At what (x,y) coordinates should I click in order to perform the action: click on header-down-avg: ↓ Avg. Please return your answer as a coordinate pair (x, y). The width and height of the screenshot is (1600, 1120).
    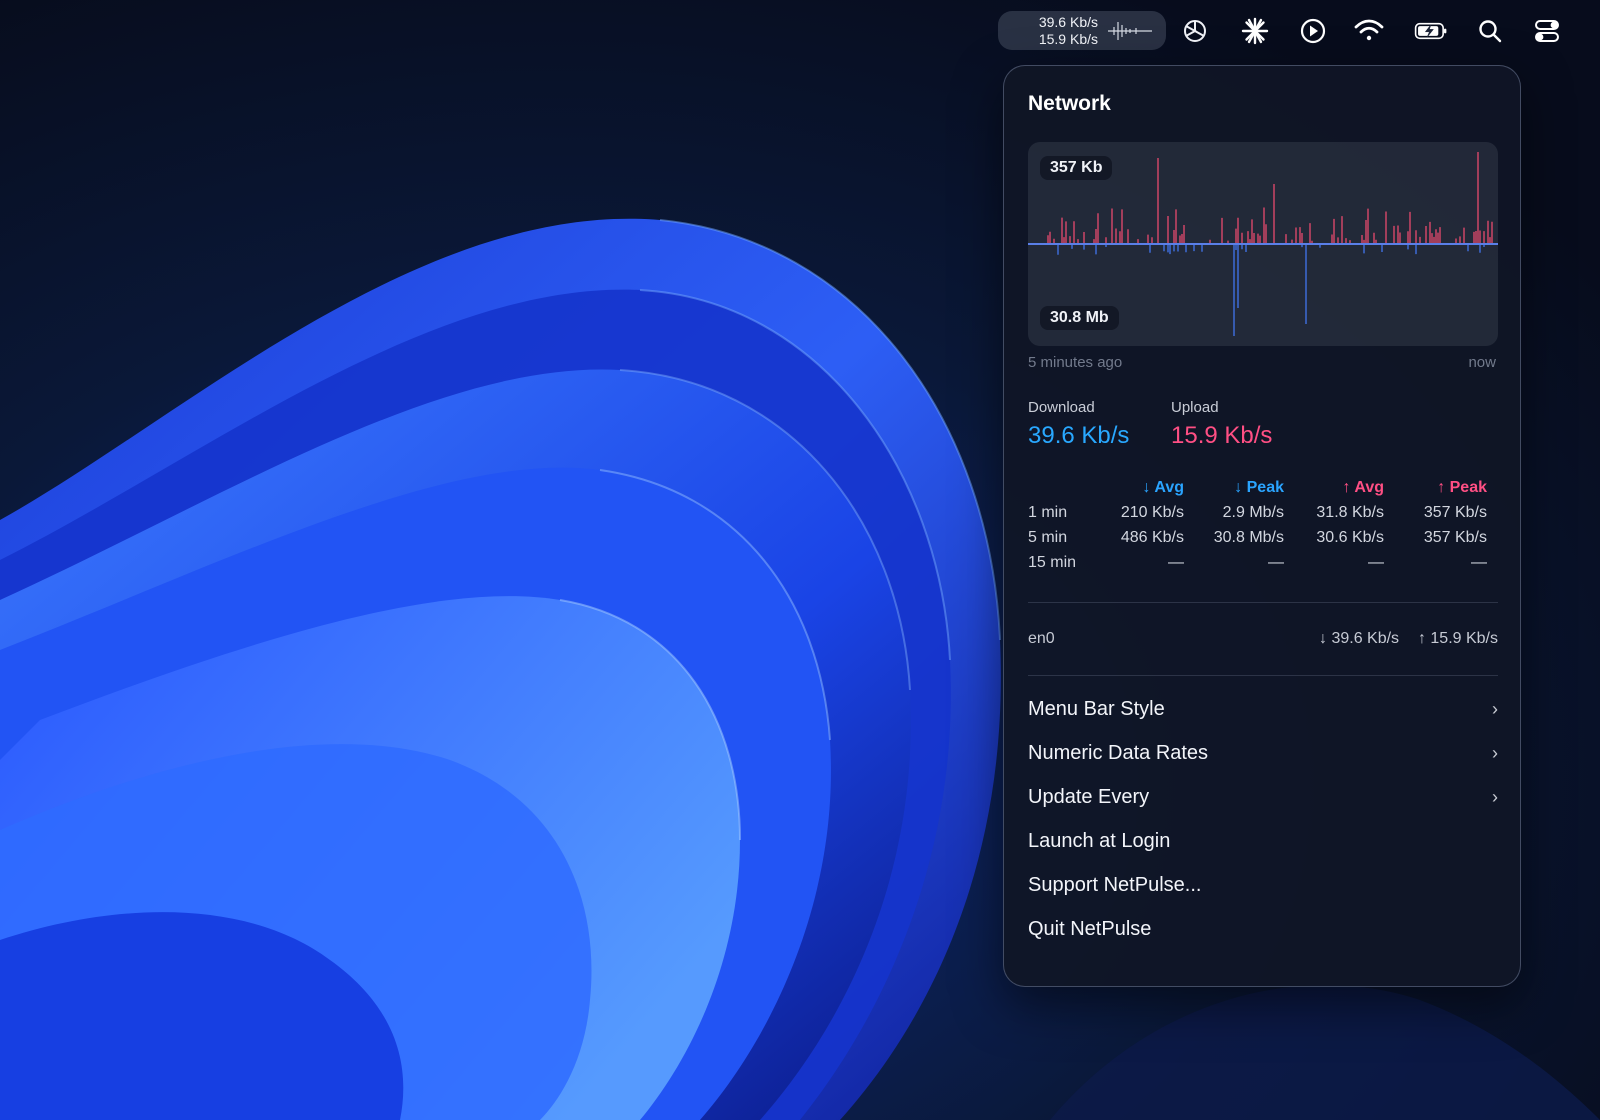
    Looking at the image, I should click on (1163, 487).